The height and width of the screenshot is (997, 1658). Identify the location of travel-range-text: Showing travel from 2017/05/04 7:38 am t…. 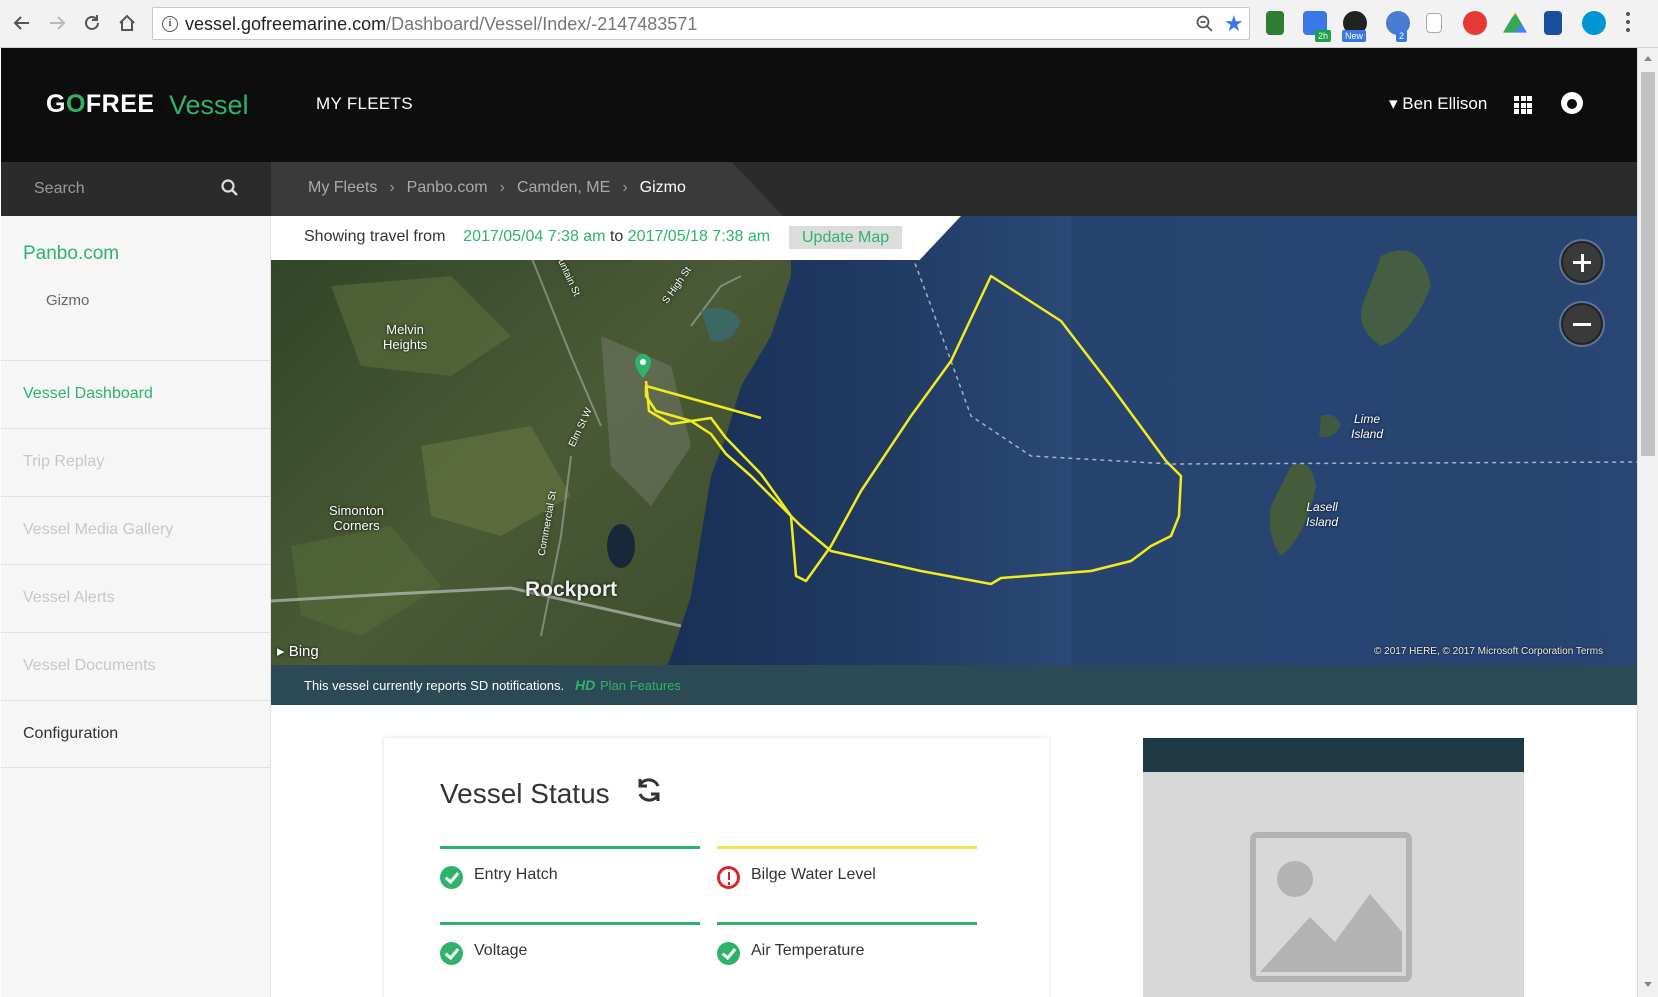
(537, 236).